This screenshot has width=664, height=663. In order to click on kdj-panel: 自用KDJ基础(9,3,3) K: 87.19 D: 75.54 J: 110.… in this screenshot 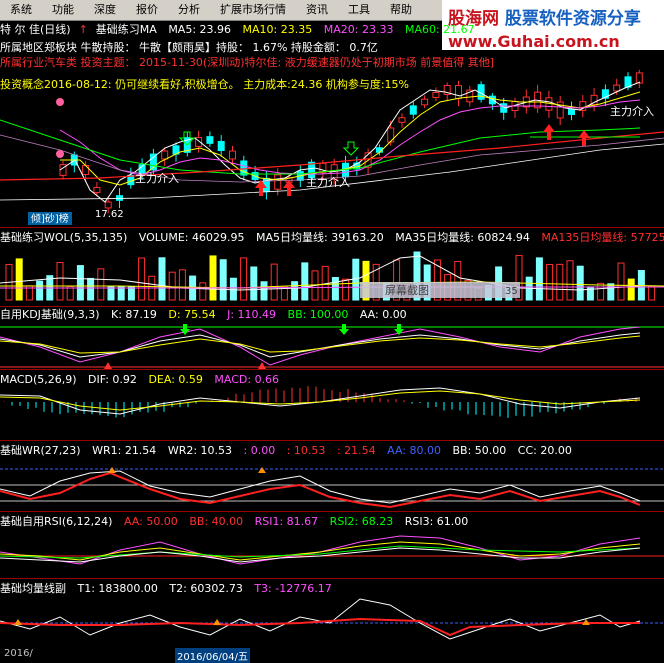, I will do `click(332, 338)`.